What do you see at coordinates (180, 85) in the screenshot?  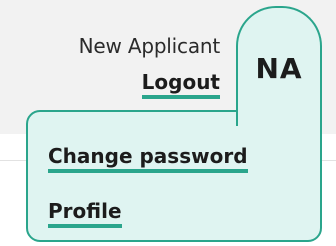 I see `logout-link: Logout` at bounding box center [180, 85].